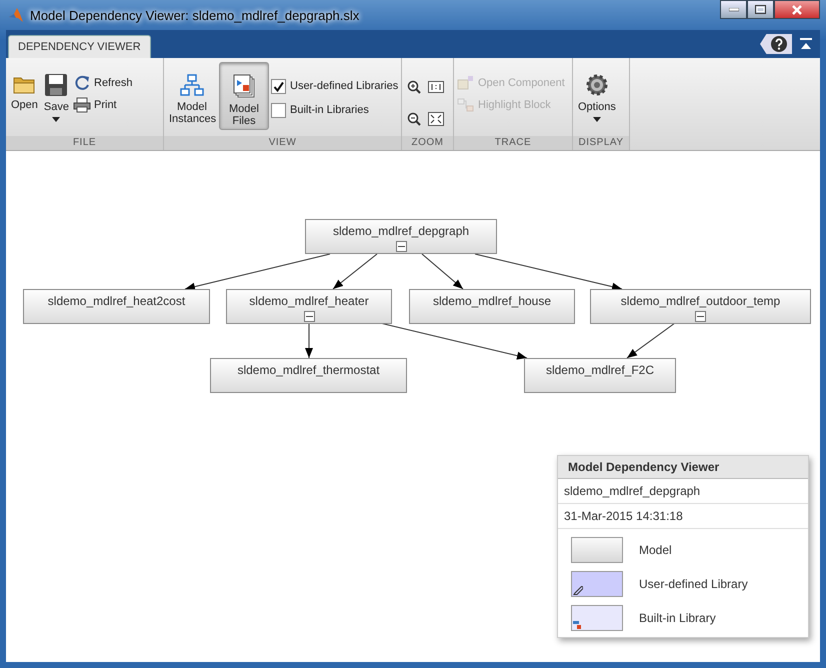  I want to click on toolbar-button: Model Files, so click(244, 96).